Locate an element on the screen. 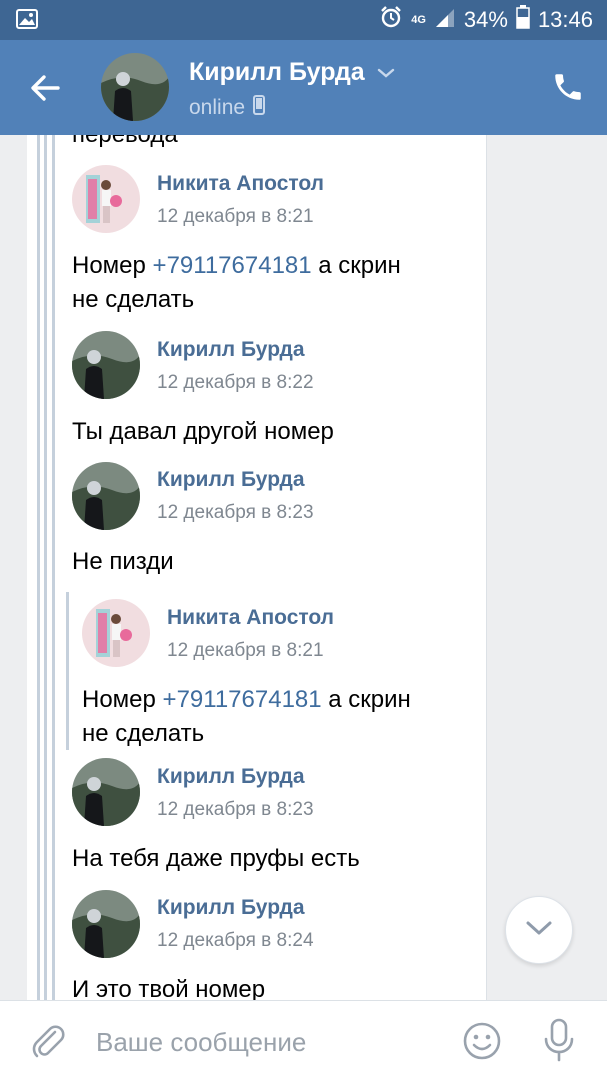 The image size is (607, 1080). online-status: online is located at coordinates (227, 108).